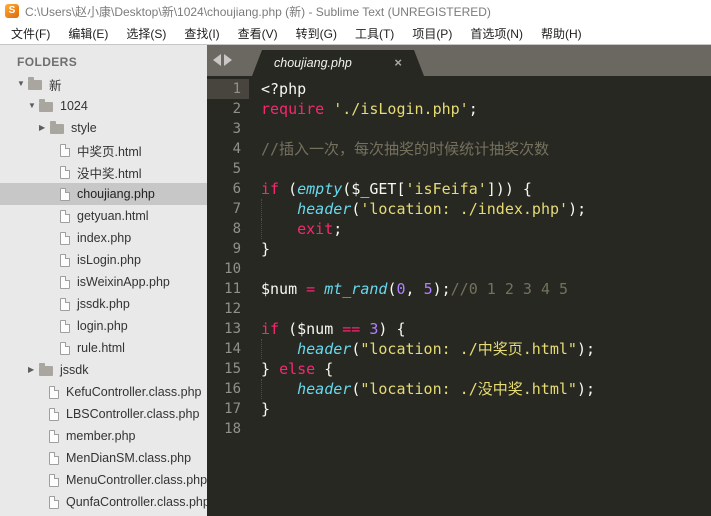 This screenshot has height=516, width=711. I want to click on tab-scroll-left-icon, so click(217, 60).